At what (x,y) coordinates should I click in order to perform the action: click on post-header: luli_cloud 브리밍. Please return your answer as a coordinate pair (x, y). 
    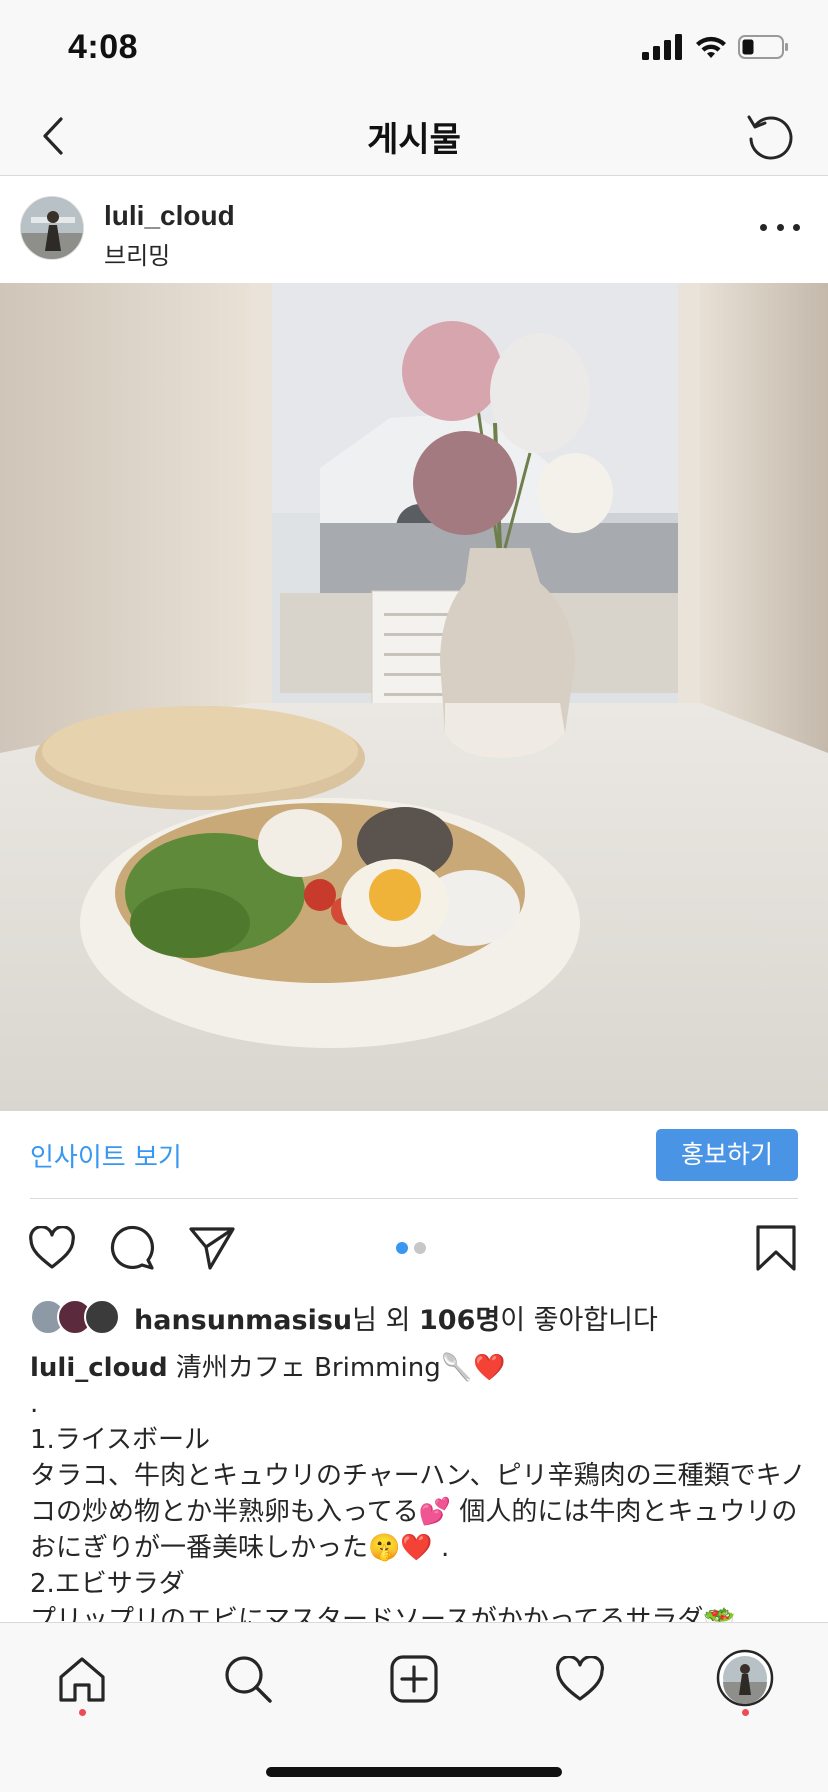
    Looking at the image, I should click on (414, 229).